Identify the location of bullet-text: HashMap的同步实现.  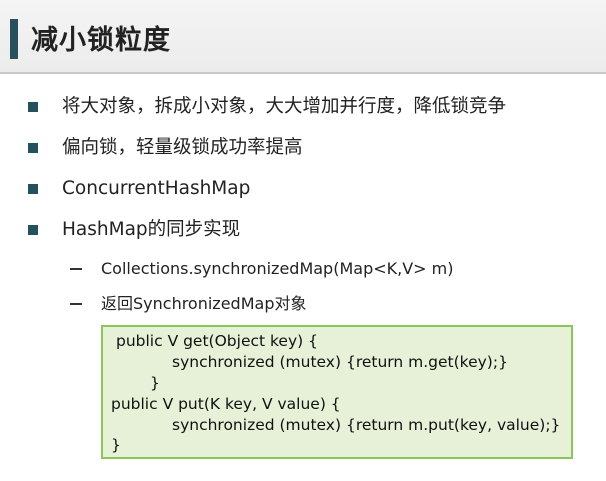
(151, 229).